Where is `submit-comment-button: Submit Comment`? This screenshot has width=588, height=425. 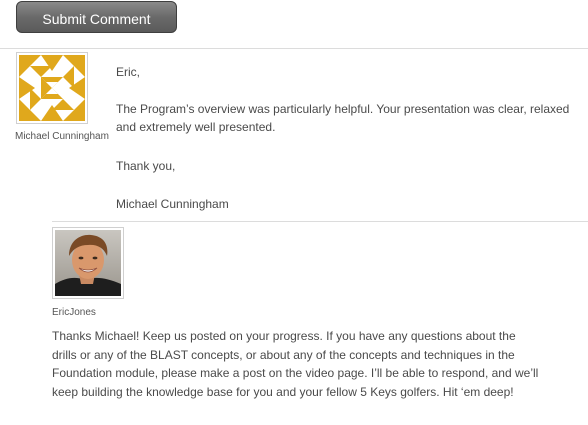 submit-comment-button: Submit Comment is located at coordinates (96, 17).